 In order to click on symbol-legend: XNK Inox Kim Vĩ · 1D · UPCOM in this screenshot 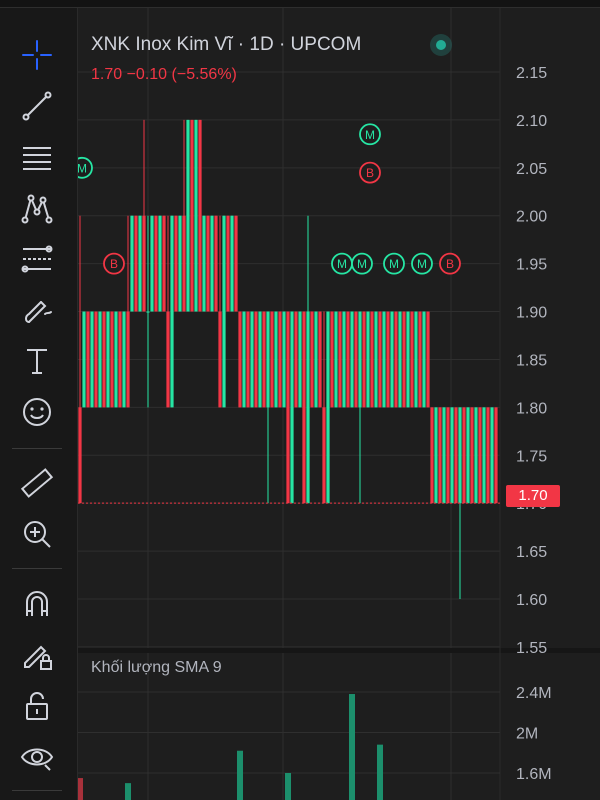, I will do `click(226, 45)`.